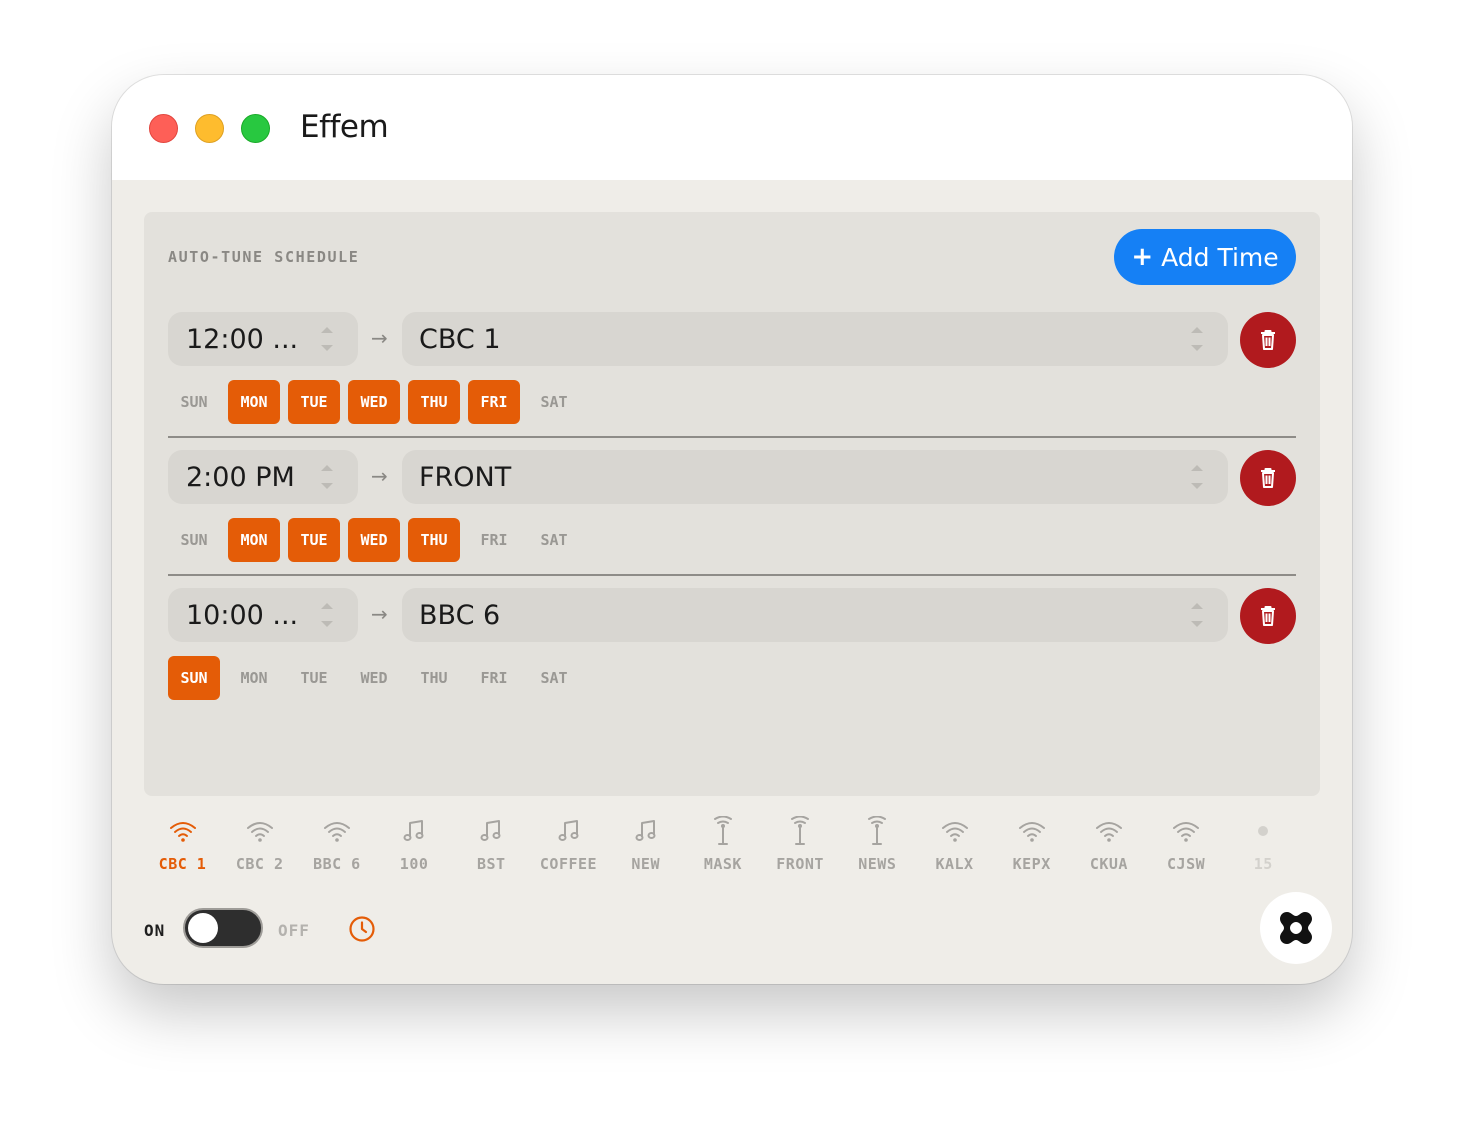  Describe the element at coordinates (1263, 864) in the screenshot. I see `station-preset-label: 15` at that location.